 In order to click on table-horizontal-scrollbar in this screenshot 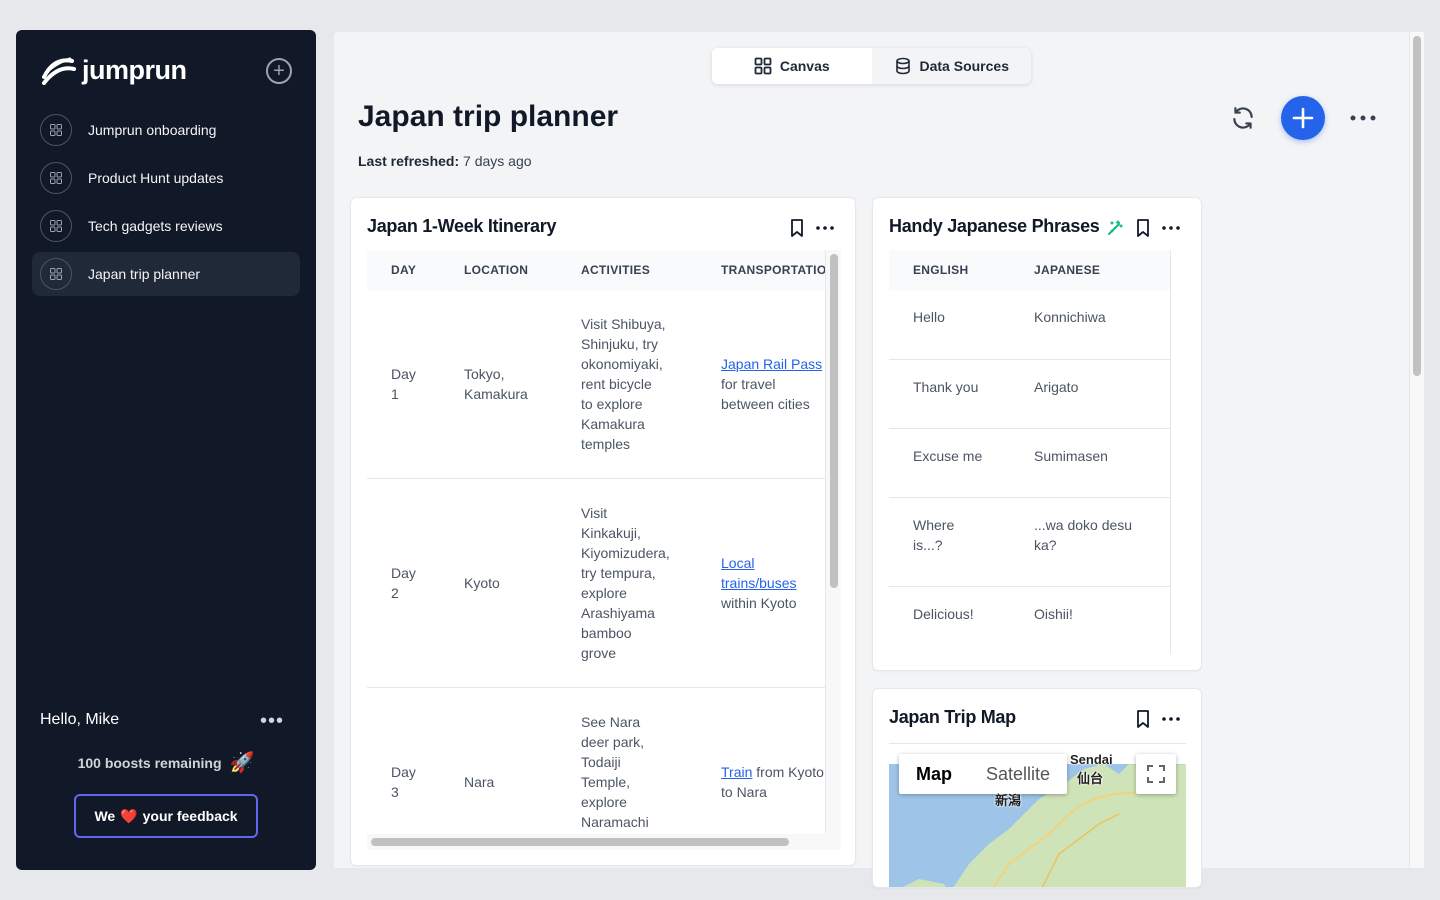, I will do `click(604, 842)`.